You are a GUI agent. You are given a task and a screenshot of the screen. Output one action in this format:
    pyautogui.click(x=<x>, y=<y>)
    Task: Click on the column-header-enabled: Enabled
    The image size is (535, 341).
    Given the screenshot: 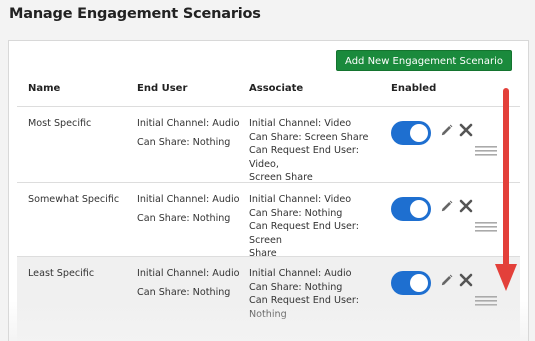 What is the action you would take?
    pyautogui.click(x=414, y=88)
    